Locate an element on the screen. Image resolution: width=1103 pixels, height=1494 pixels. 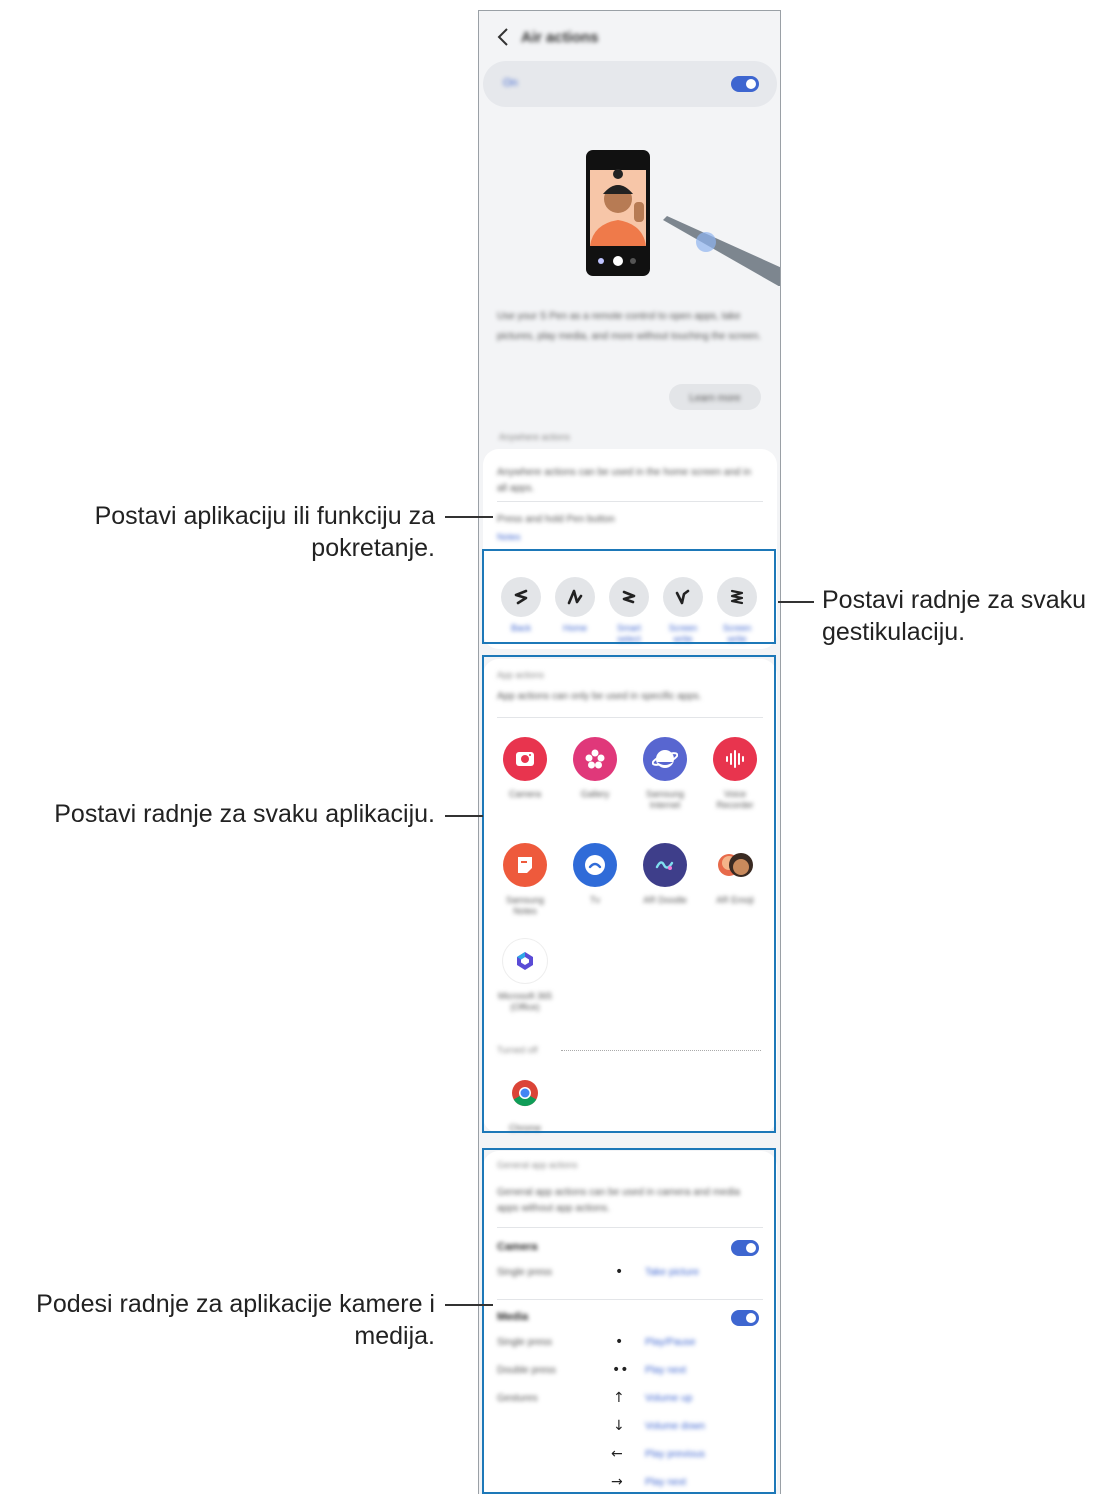
press-hold-value: Notes is located at coordinates (509, 537).